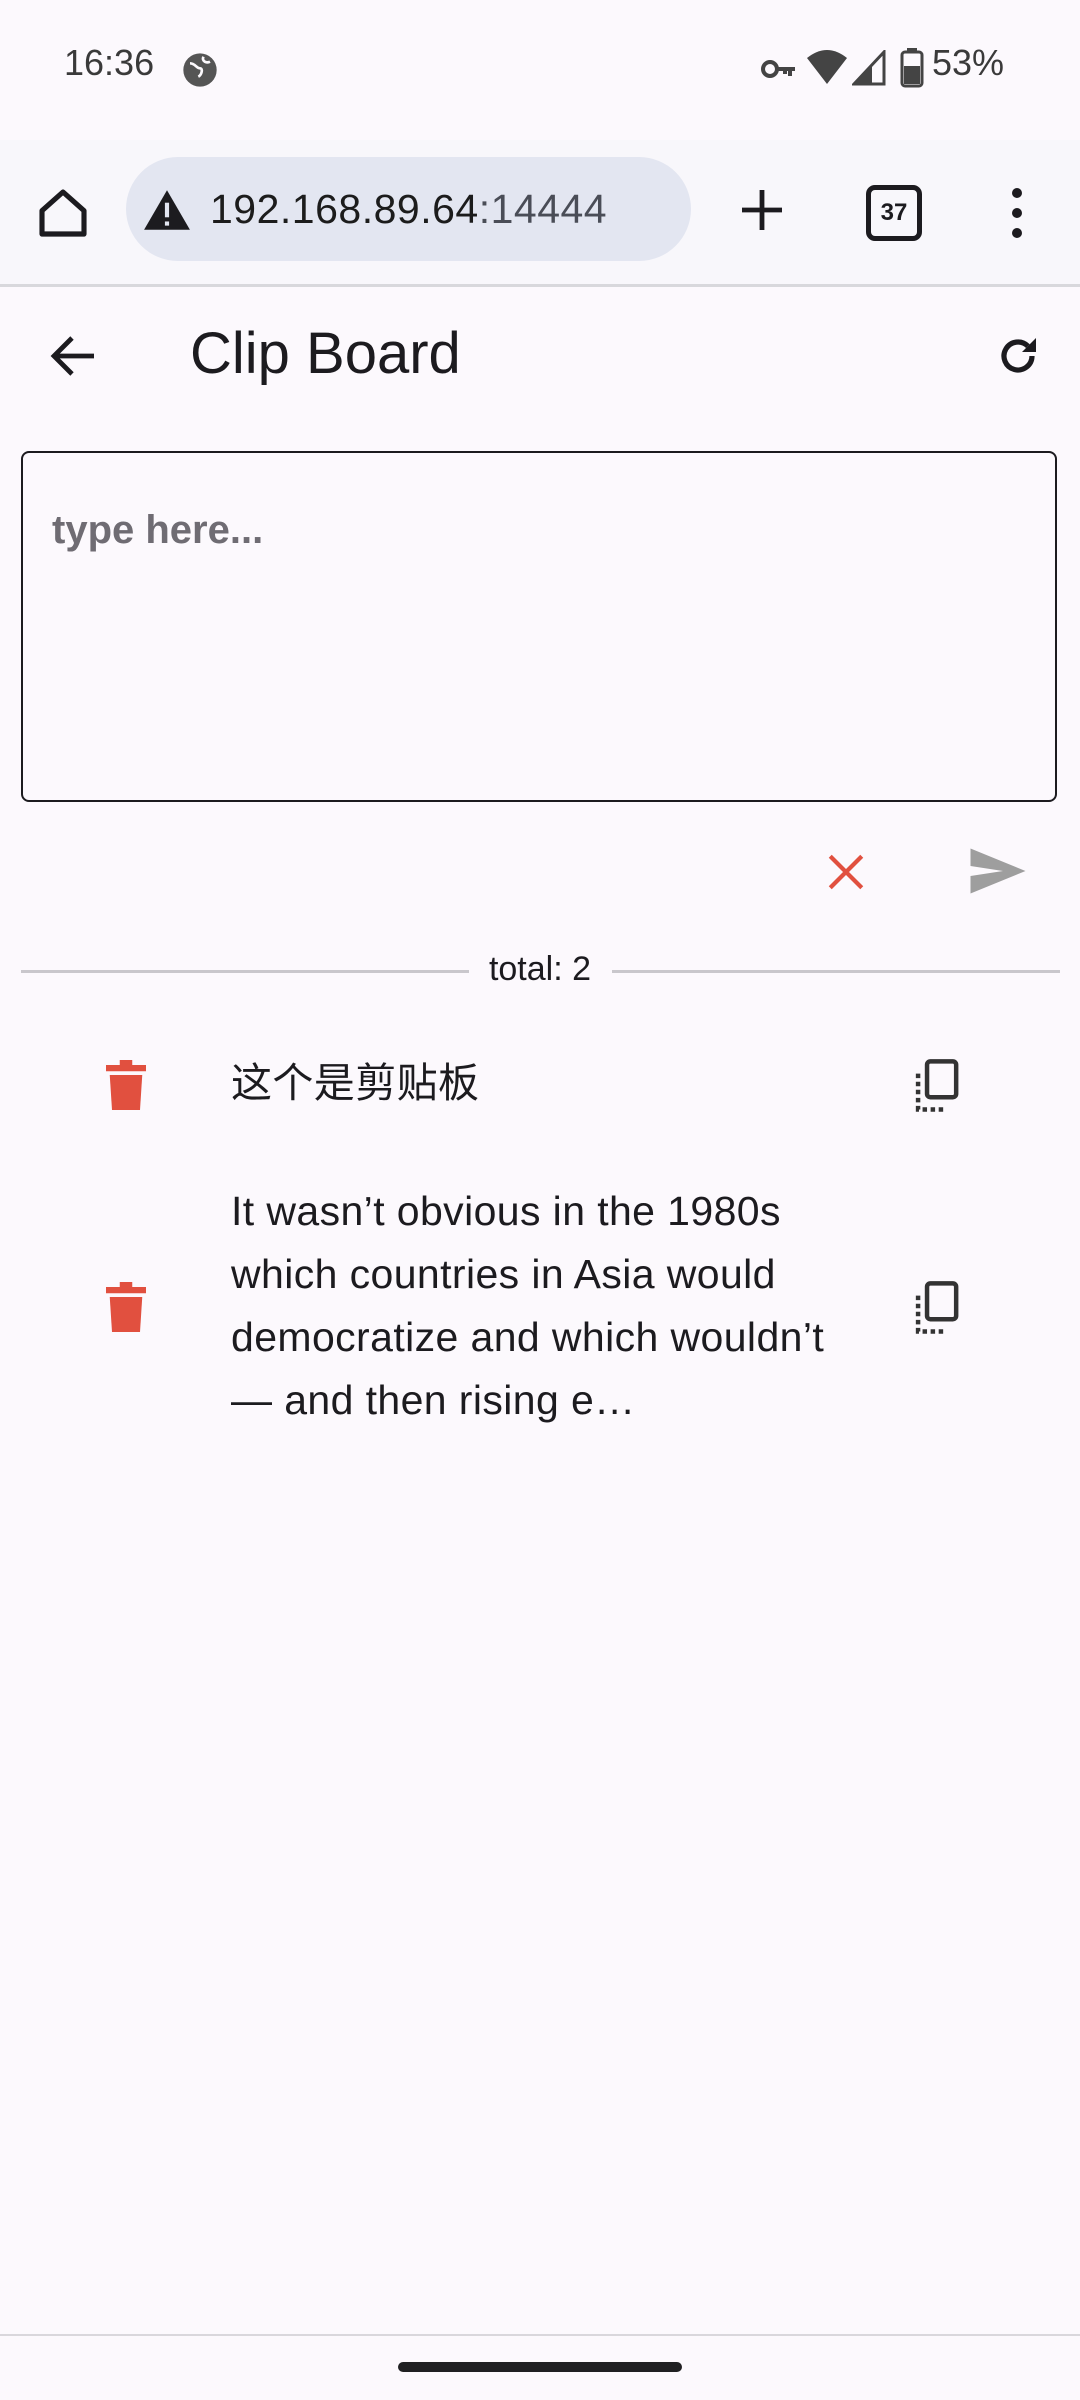  Describe the element at coordinates (344, 209) in the screenshot. I see `url-host: 192.168.89.64` at that location.